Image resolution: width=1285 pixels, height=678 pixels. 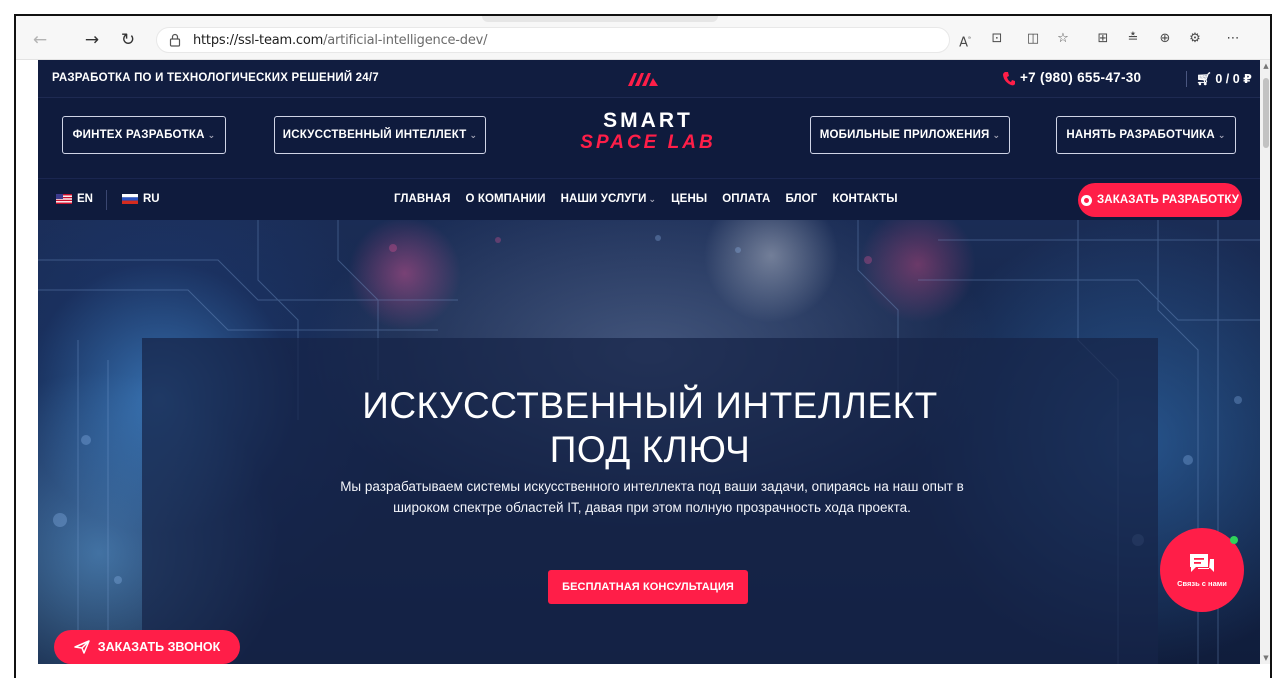 What do you see at coordinates (1266, 113) in the screenshot?
I see `scrollbar-thumb` at bounding box center [1266, 113].